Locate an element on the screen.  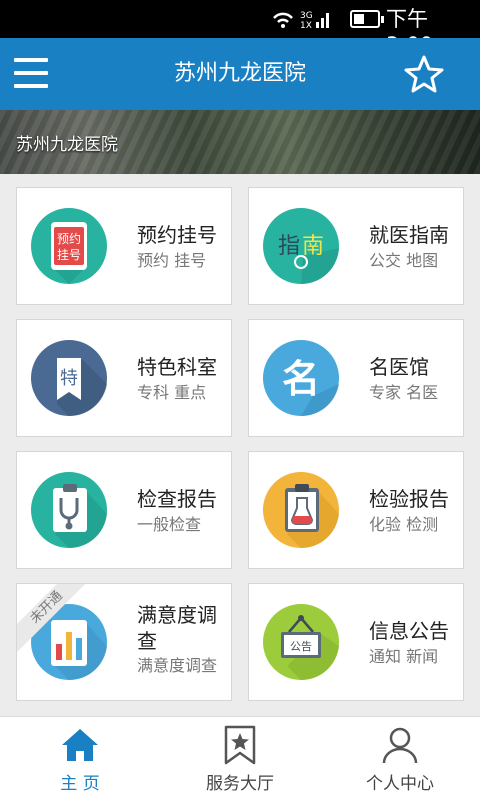
guide-icon: 指 南 is located at coordinates (301, 246).